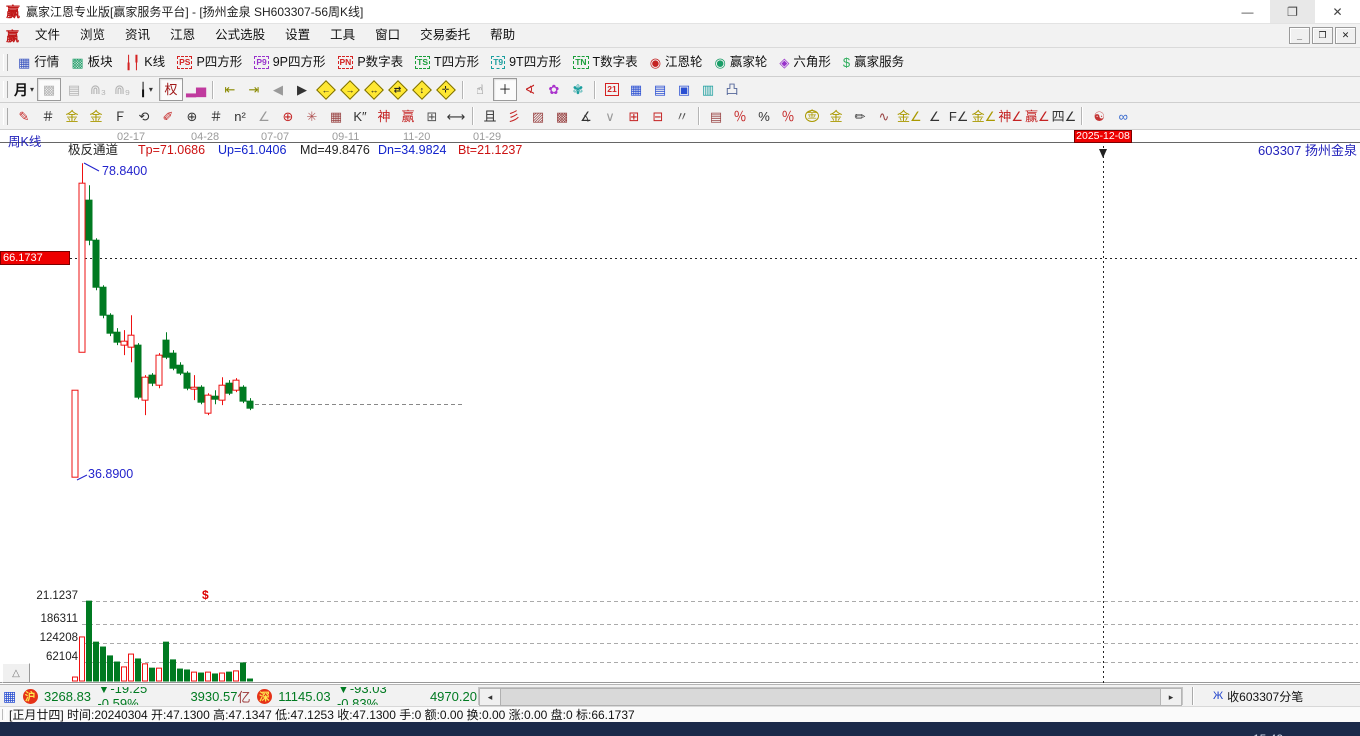 The height and width of the screenshot is (736, 1360). What do you see at coordinates (1258, 696) in the screenshot?
I see `tick-feed-status: Ж 收603307分笔` at bounding box center [1258, 696].